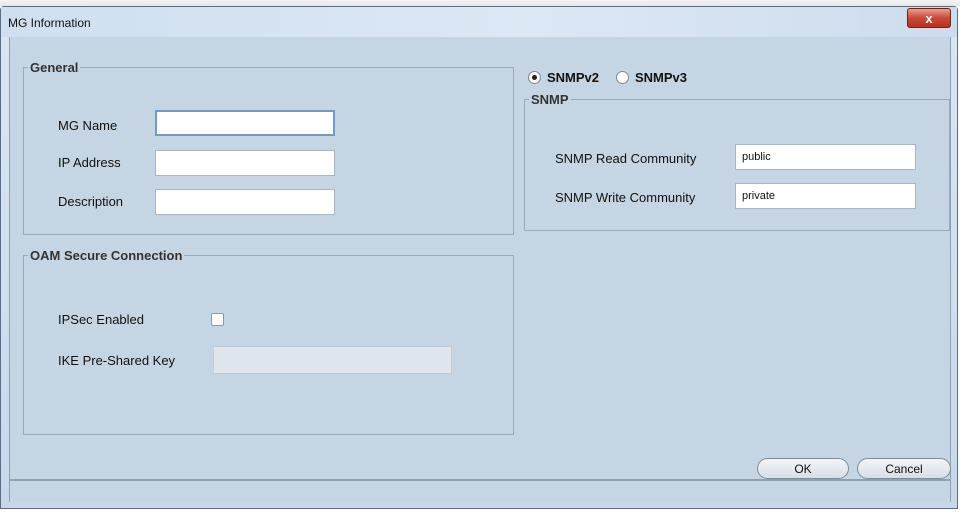  I want to click on bottom-margin, so click(480, 513).